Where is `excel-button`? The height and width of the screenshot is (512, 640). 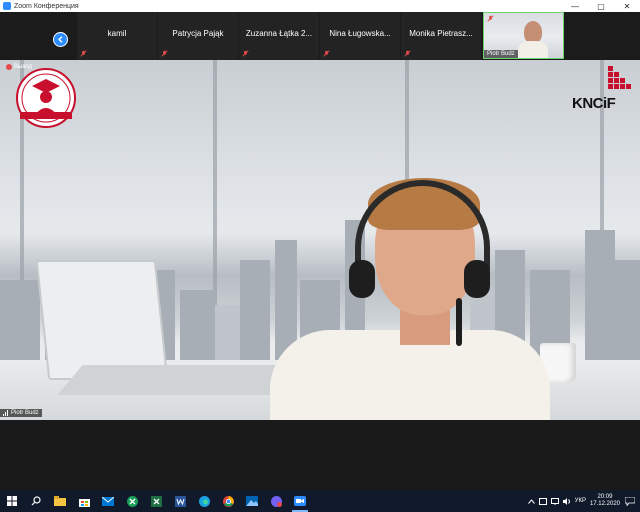 excel-button is located at coordinates (156, 501).